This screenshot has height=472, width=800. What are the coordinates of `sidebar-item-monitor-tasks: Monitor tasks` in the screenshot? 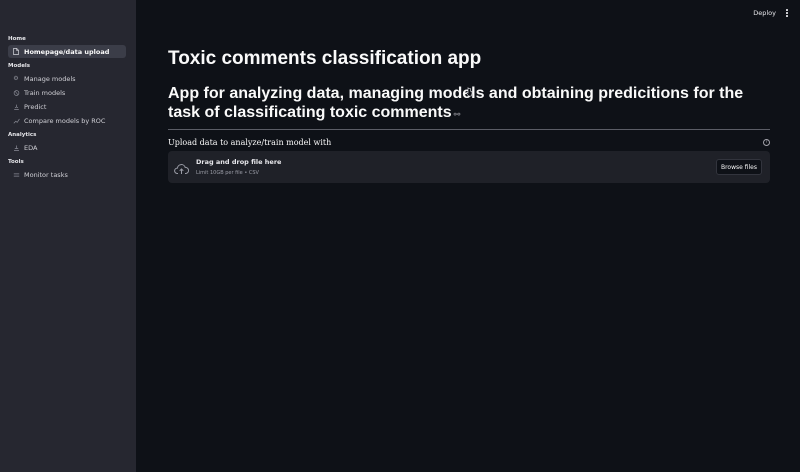 It's located at (67, 174).